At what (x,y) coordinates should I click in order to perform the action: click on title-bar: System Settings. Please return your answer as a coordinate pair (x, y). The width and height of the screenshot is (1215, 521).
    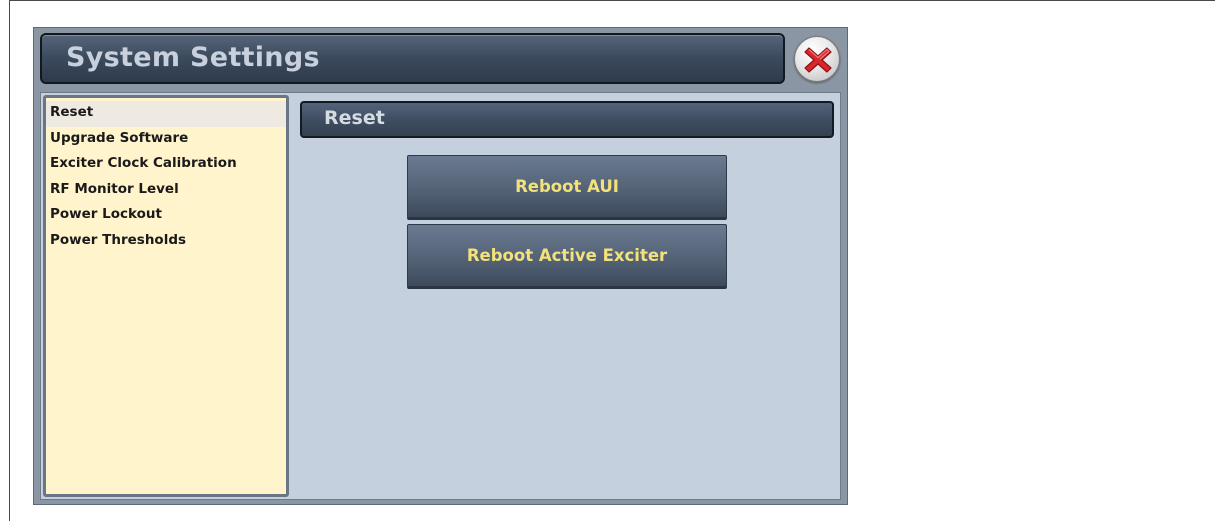
    Looking at the image, I should click on (412, 58).